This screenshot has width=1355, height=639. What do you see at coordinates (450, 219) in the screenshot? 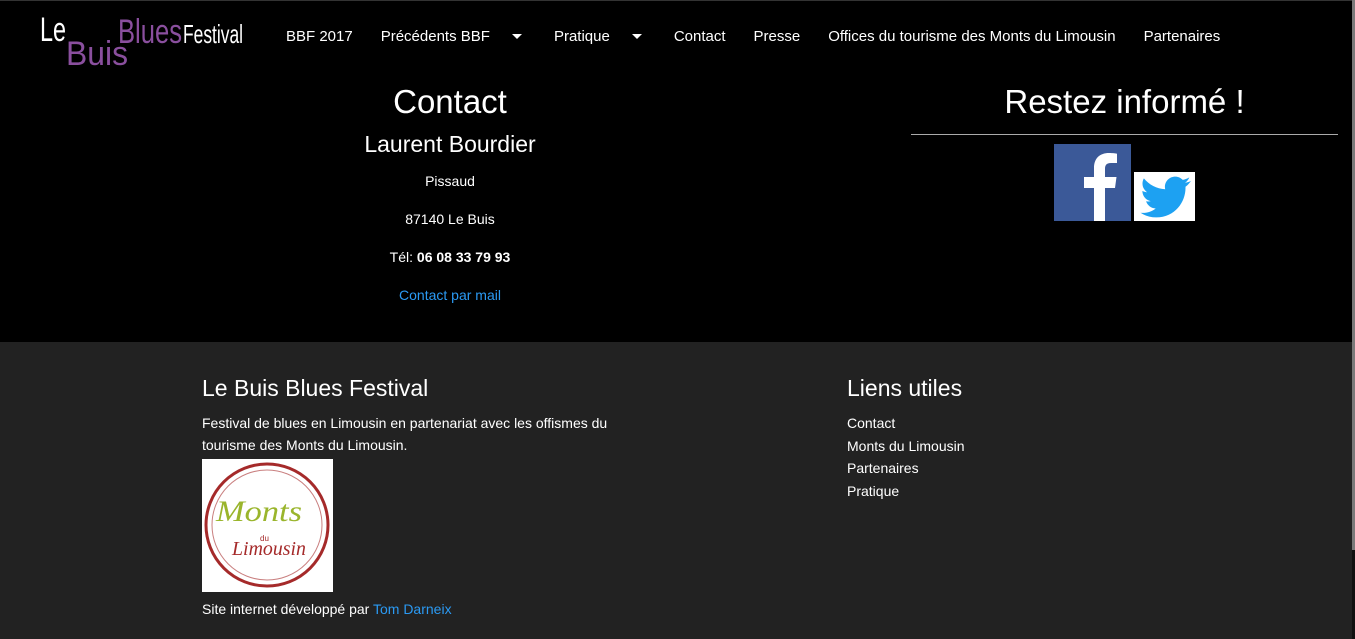
I see `contact-city: 87140 Le Buis` at bounding box center [450, 219].